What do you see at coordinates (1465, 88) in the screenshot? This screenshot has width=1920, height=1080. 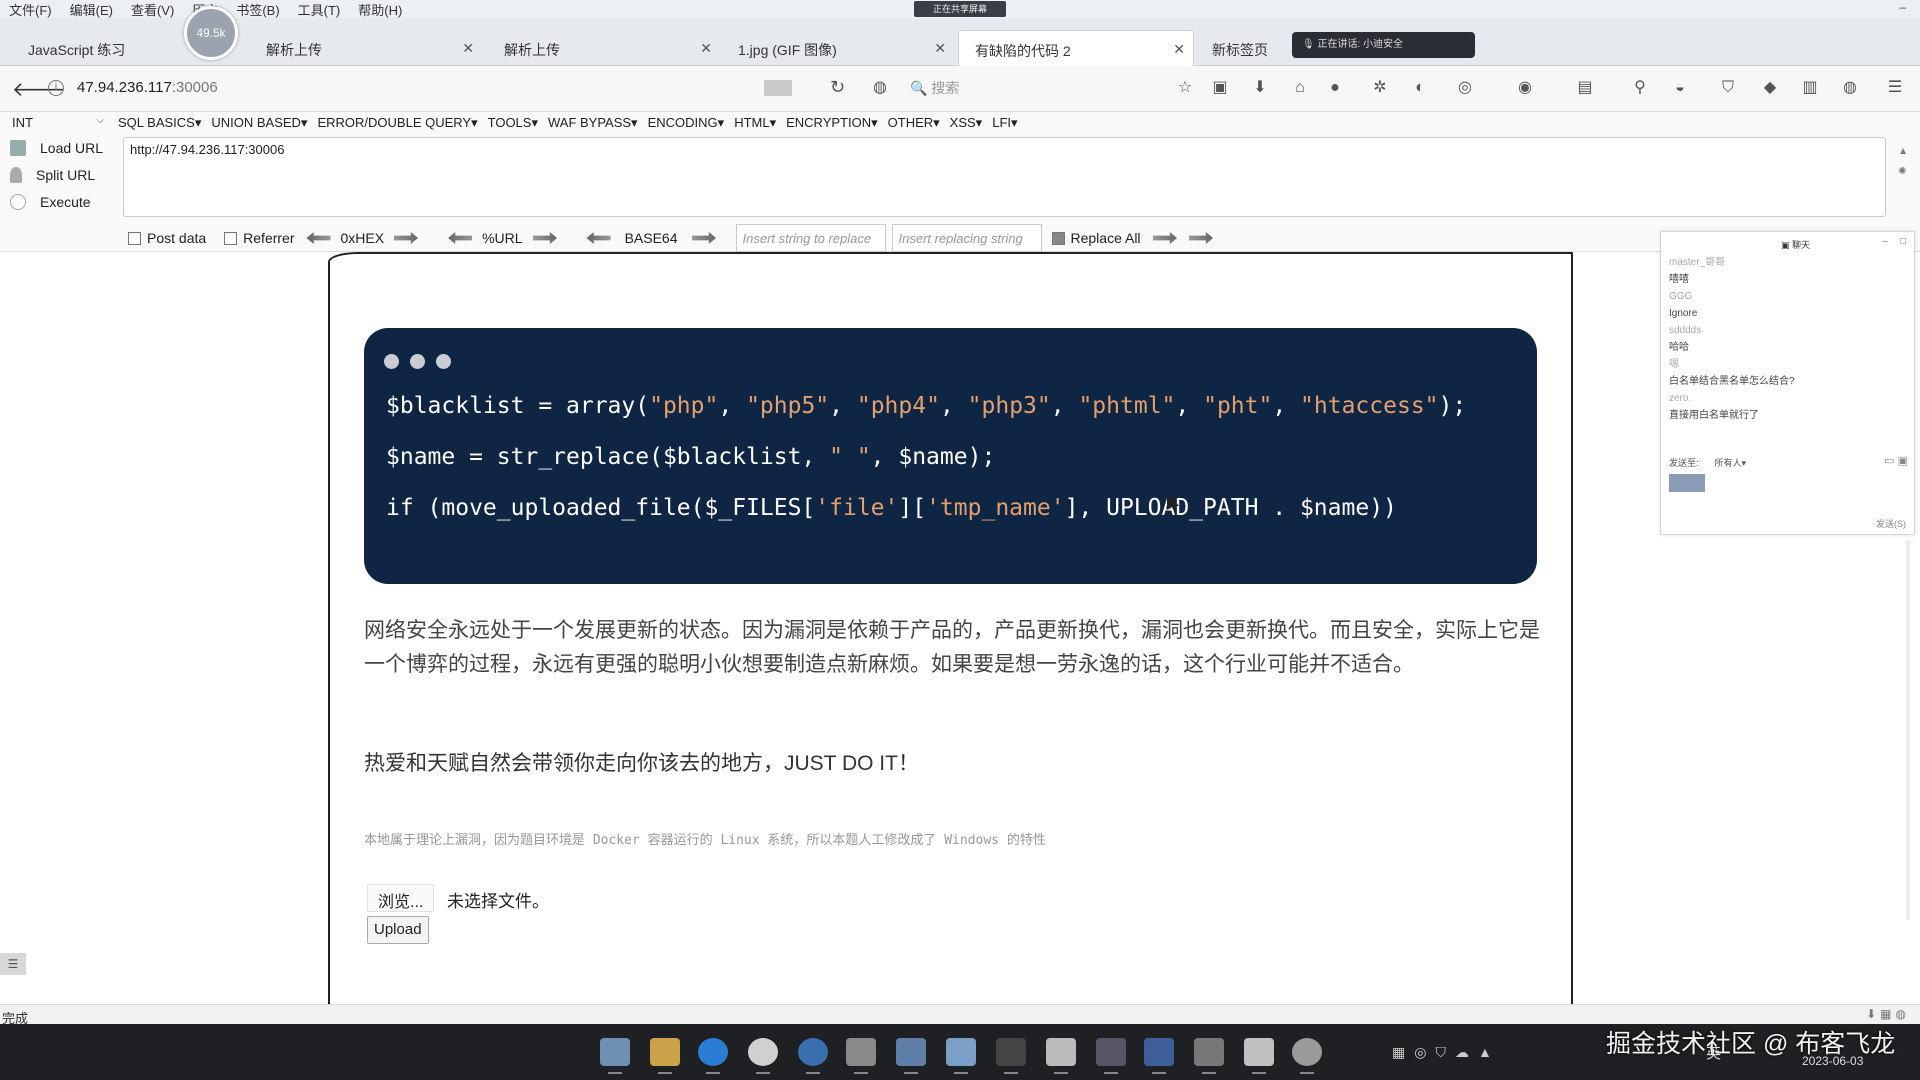 I see `extension-icon: ◎` at bounding box center [1465, 88].